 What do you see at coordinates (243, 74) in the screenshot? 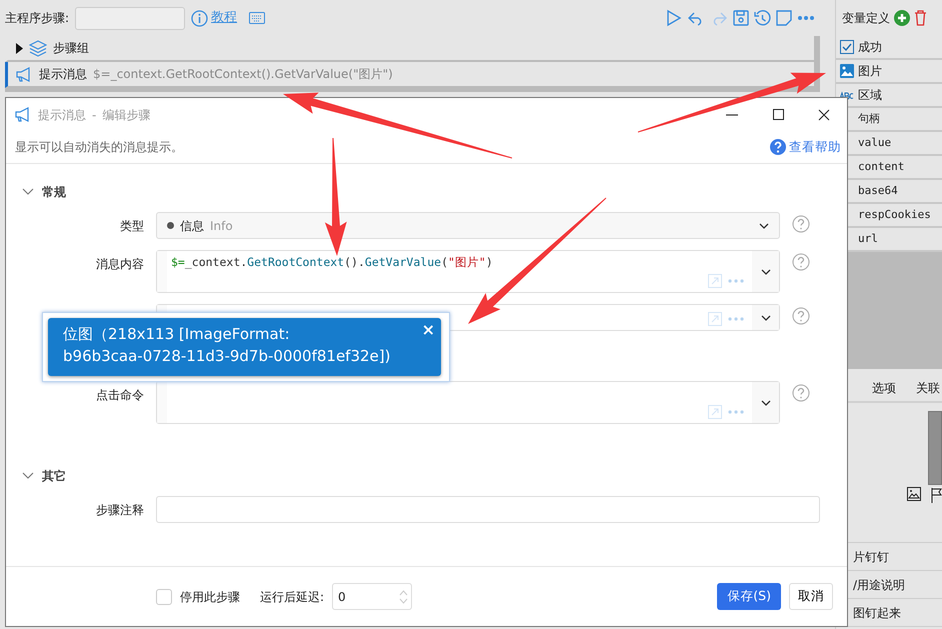
I see `step-expression: $=_context.GetRootContext().GetVarValue("图片")` at bounding box center [243, 74].